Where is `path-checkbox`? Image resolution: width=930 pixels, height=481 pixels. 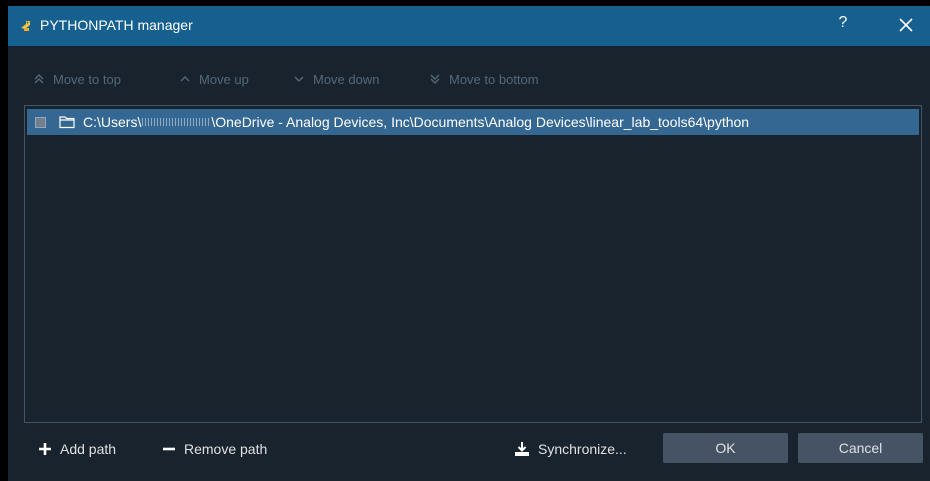 path-checkbox is located at coordinates (40, 122).